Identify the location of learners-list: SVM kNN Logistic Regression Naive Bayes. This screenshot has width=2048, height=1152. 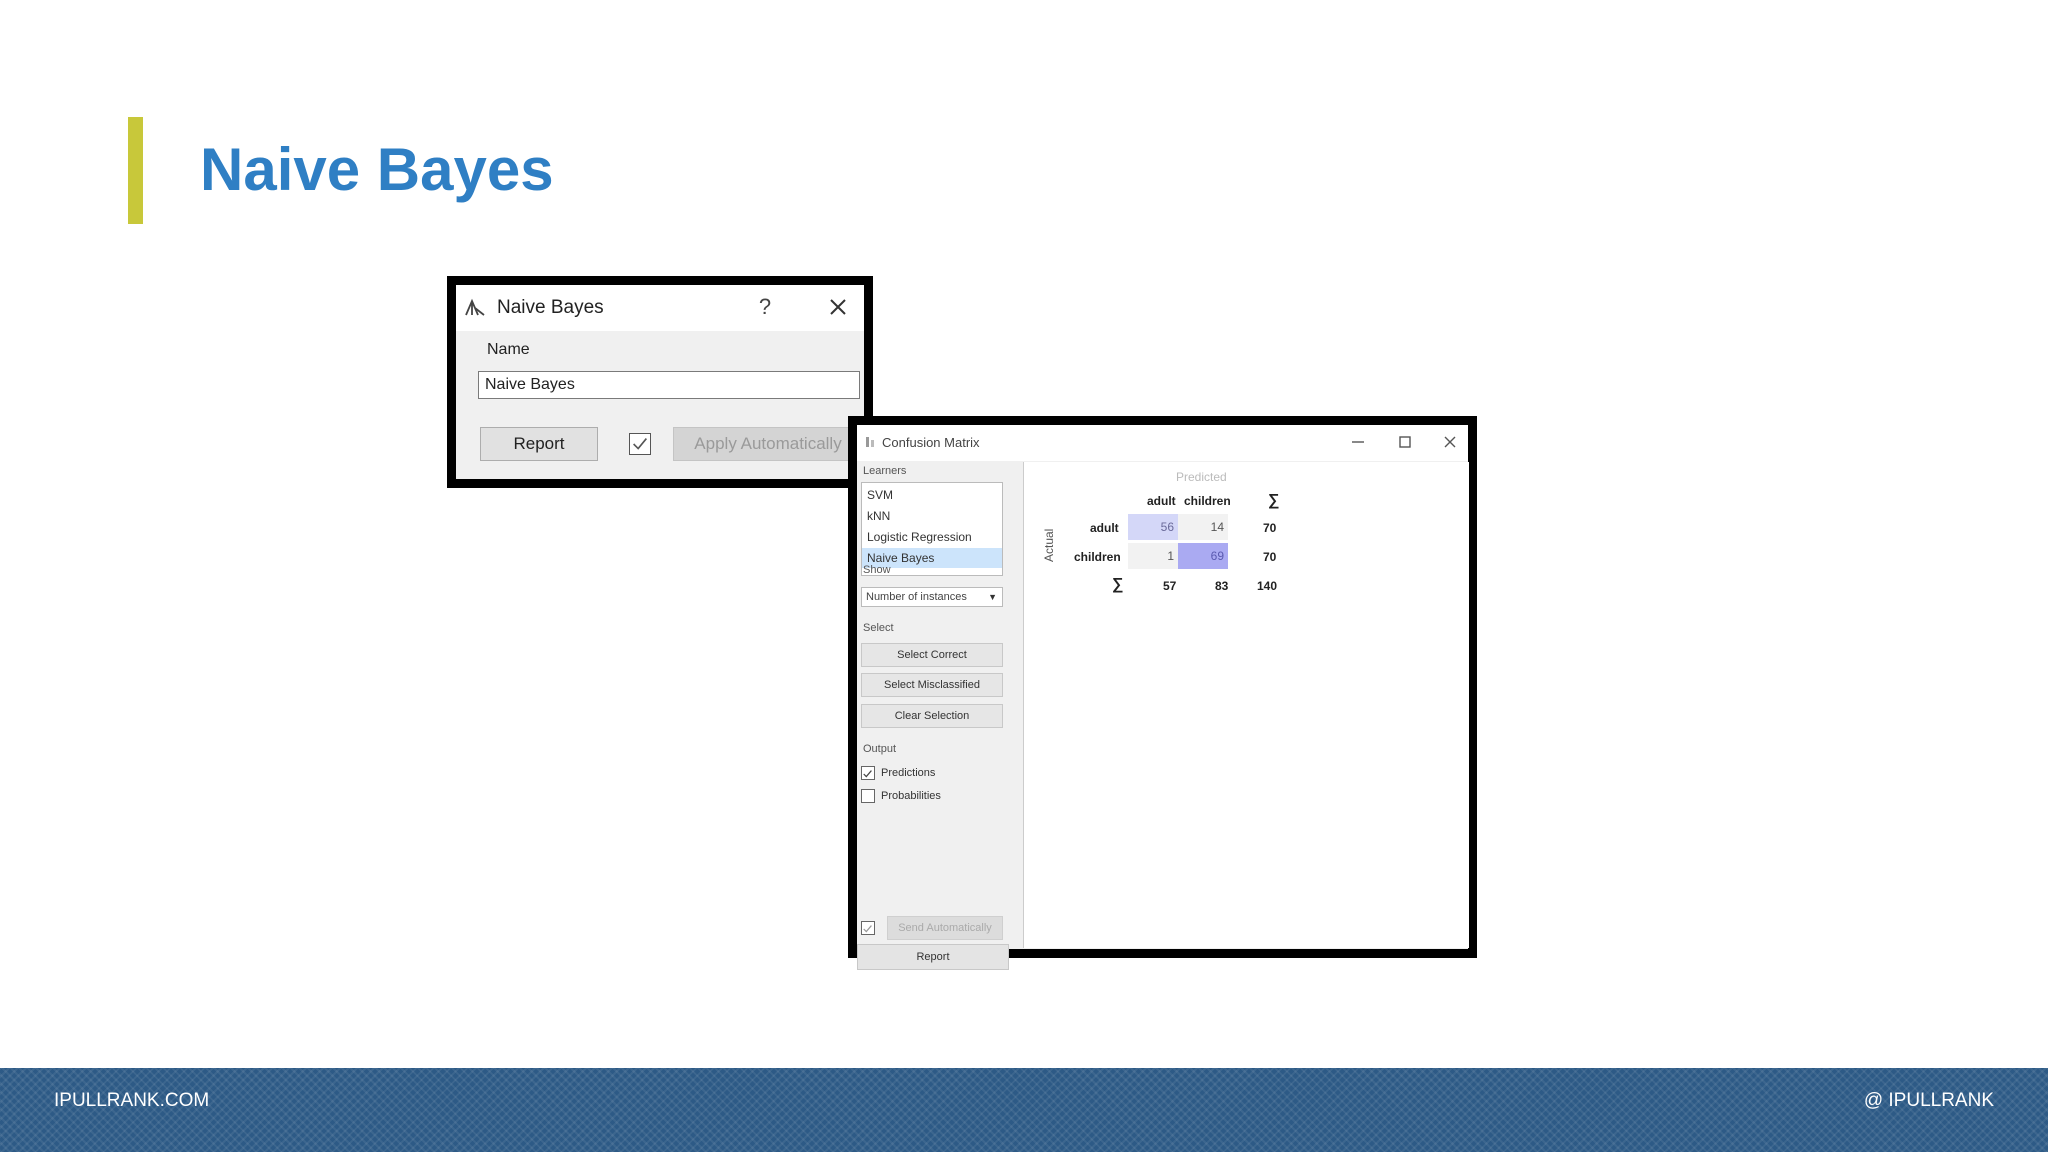
(932, 529).